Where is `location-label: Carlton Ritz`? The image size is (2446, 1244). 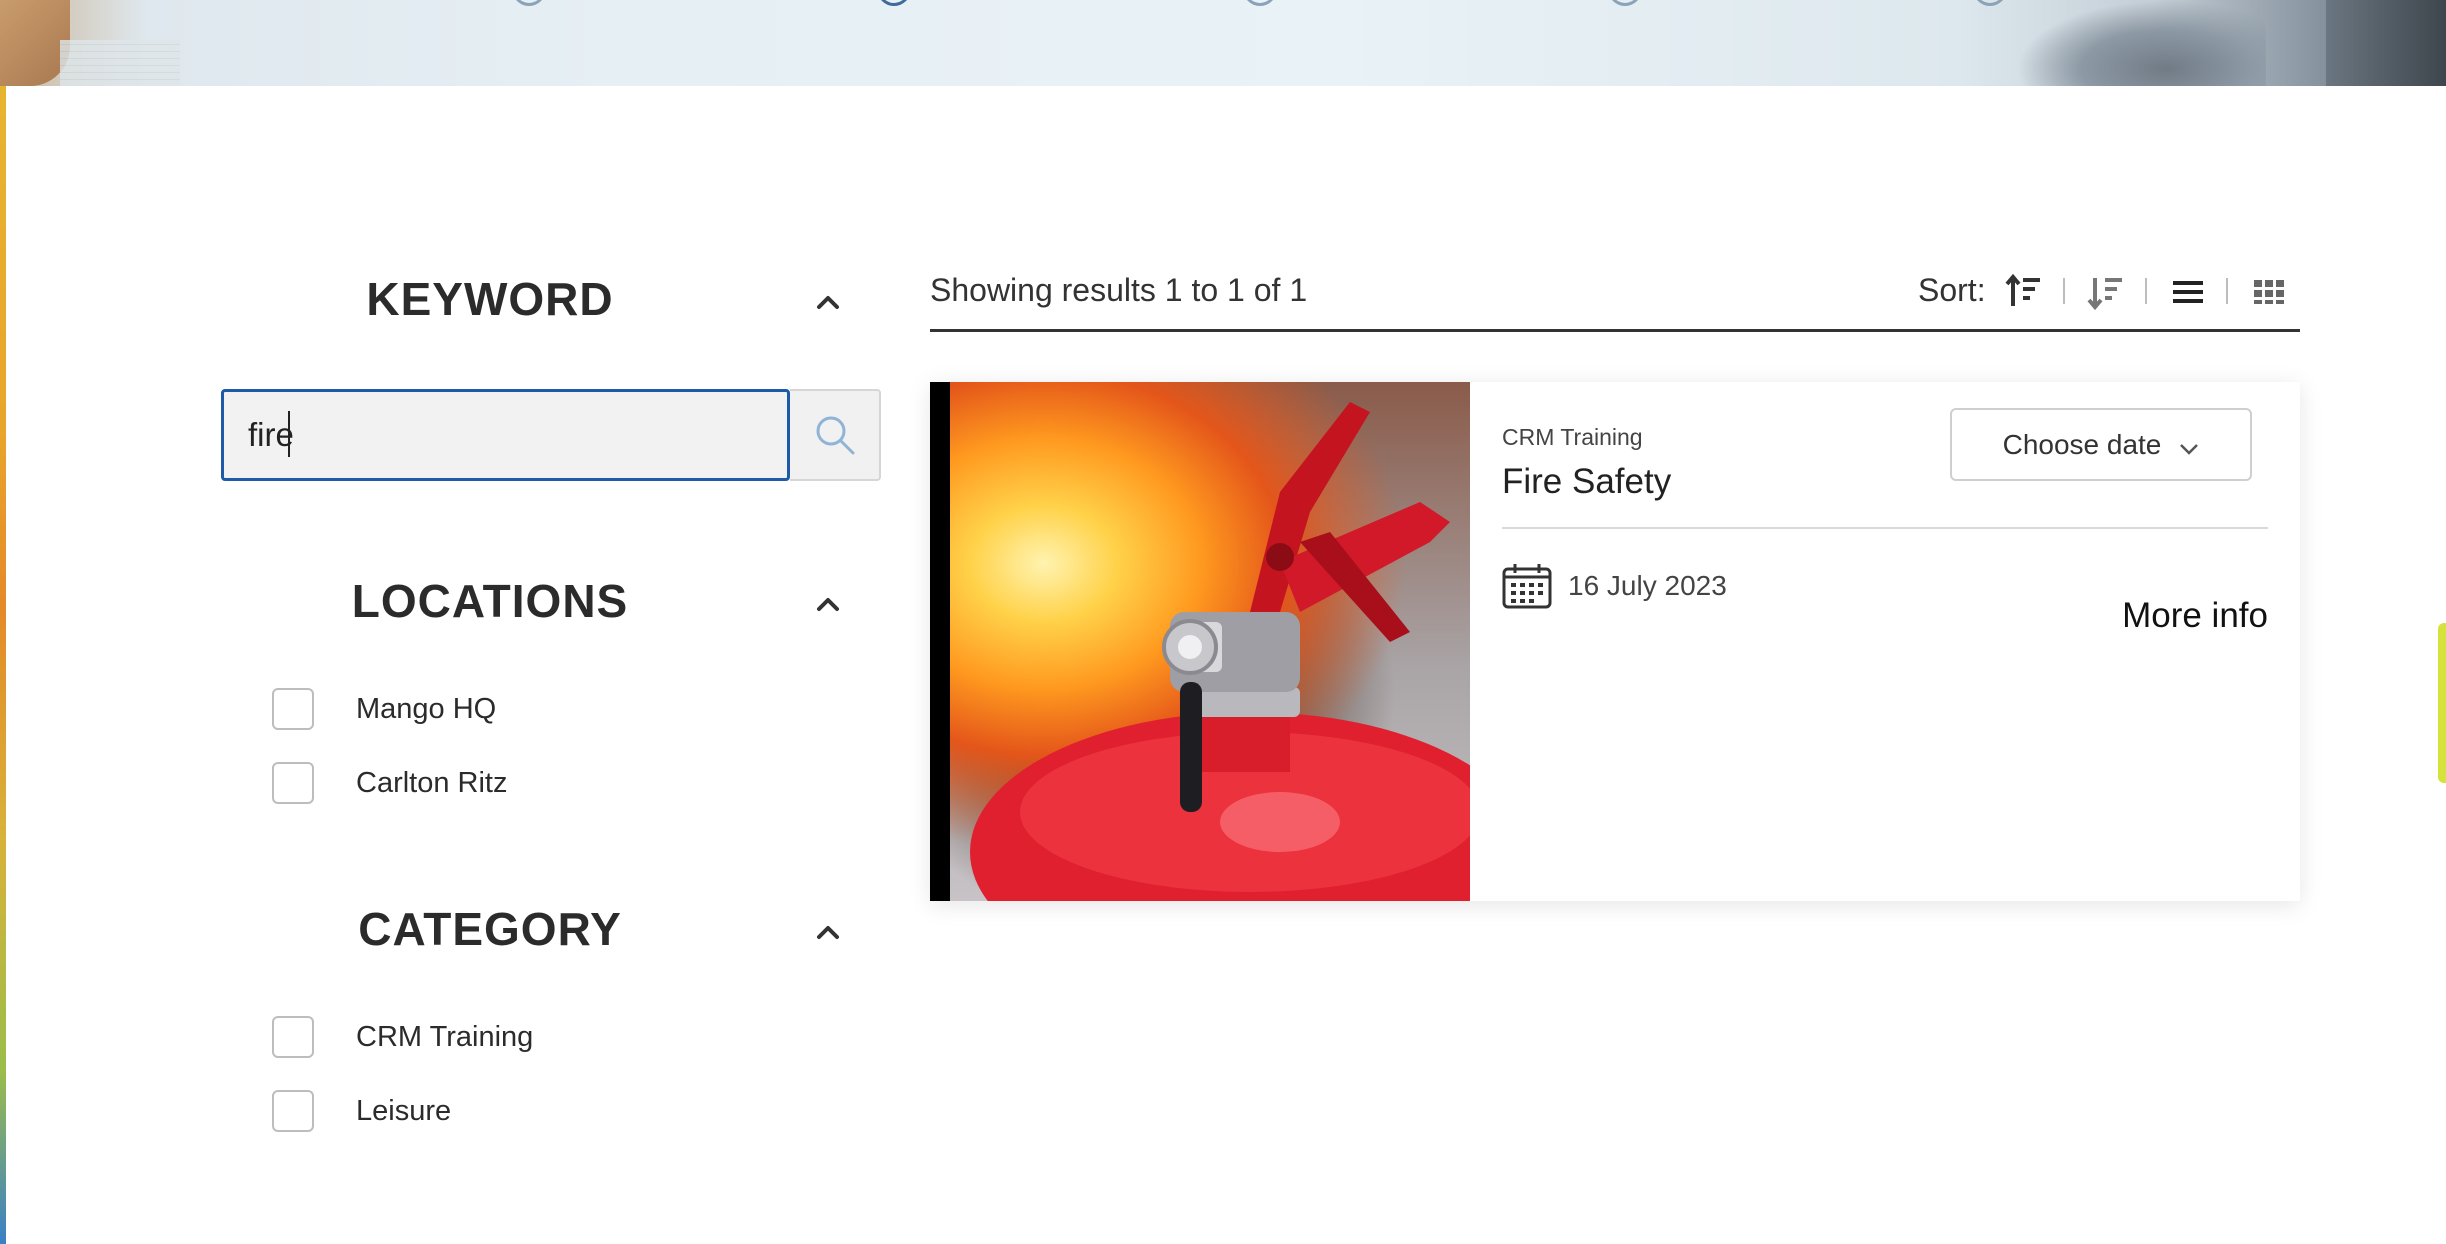 location-label: Carlton Ritz is located at coordinates (432, 782).